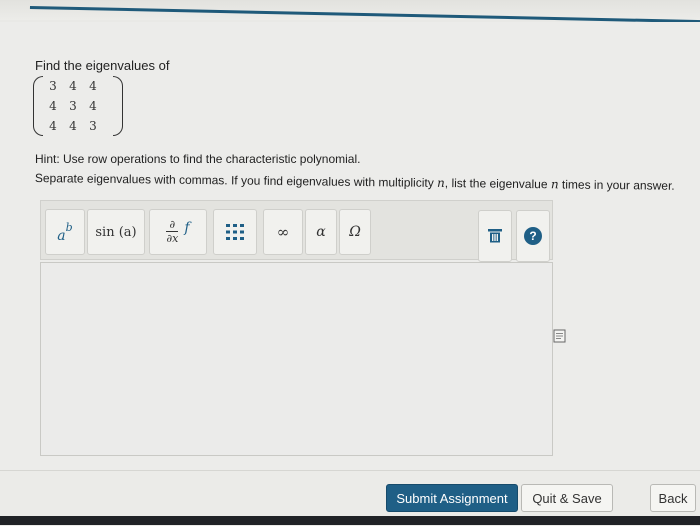 This screenshot has width=700, height=526. I want to click on matrix-grid: 3 4 4 4 3 4 4 4 3, so click(78, 106).